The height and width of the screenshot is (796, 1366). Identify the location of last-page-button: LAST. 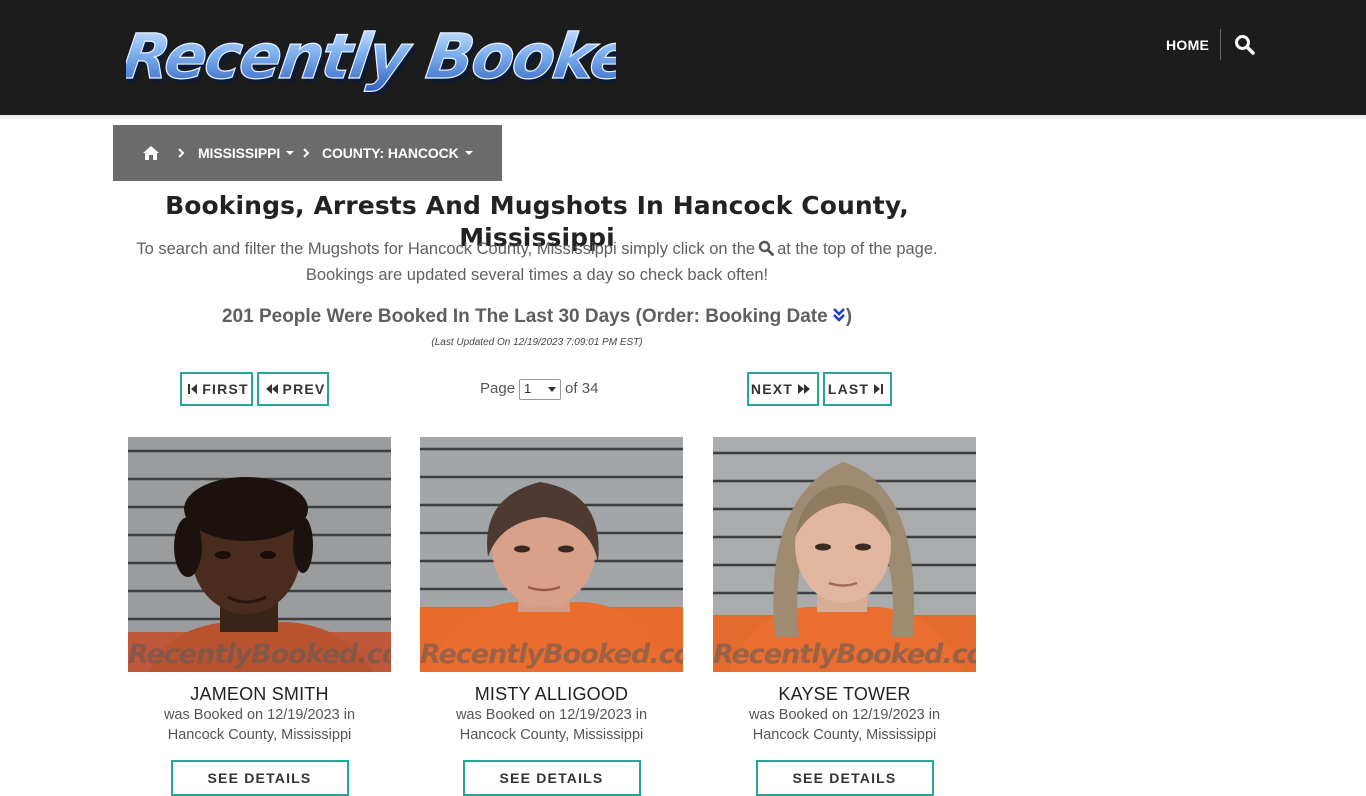
(857, 389).